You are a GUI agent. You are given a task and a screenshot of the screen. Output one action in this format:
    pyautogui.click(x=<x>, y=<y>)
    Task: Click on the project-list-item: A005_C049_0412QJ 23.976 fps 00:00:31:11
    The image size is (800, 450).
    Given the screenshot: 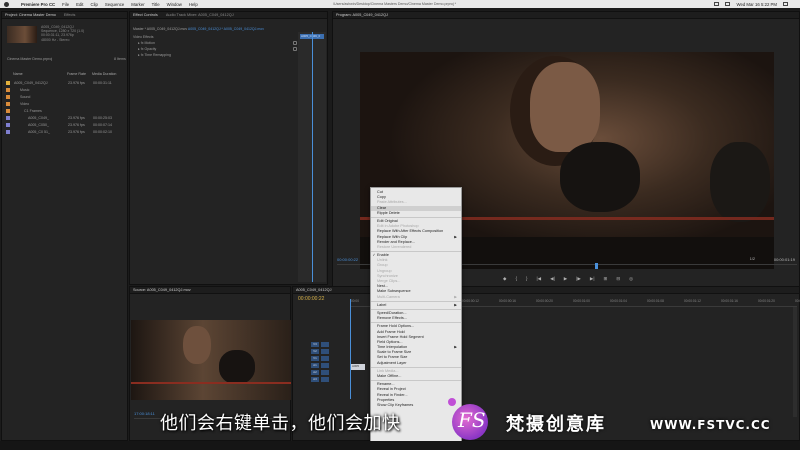 What is the action you would take?
    pyautogui.click(x=66, y=83)
    